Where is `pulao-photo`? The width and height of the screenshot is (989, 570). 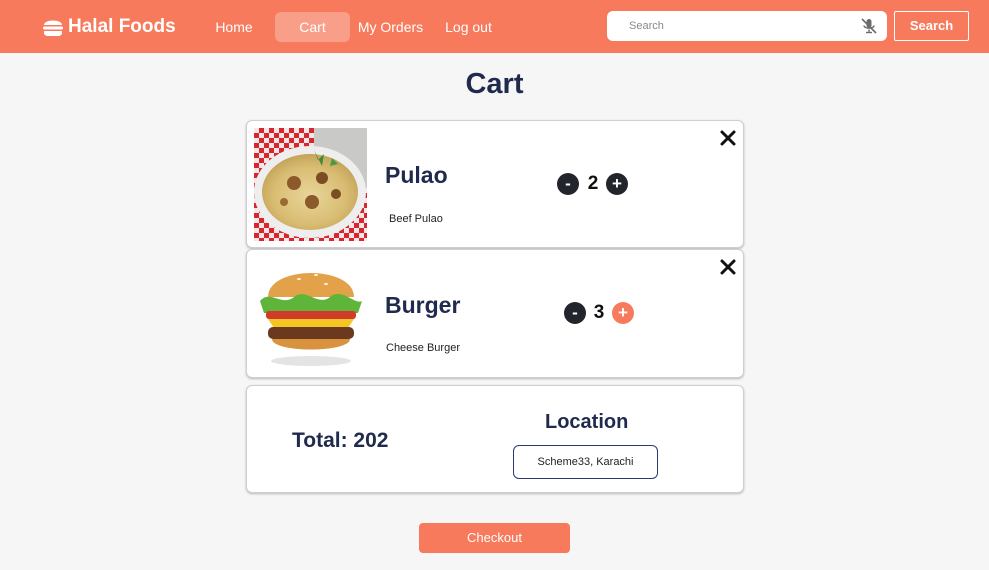
pulao-photo is located at coordinates (310, 184).